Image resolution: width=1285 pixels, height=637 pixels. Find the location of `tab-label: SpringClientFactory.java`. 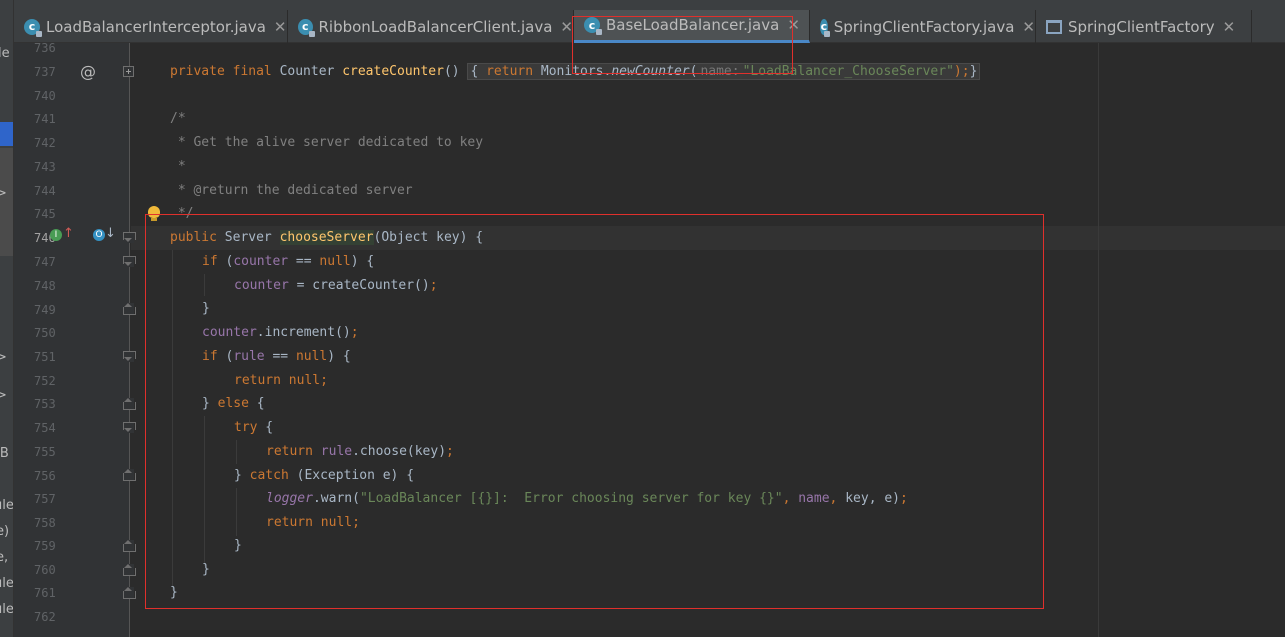

tab-label: SpringClientFactory.java is located at coordinates (924, 26).